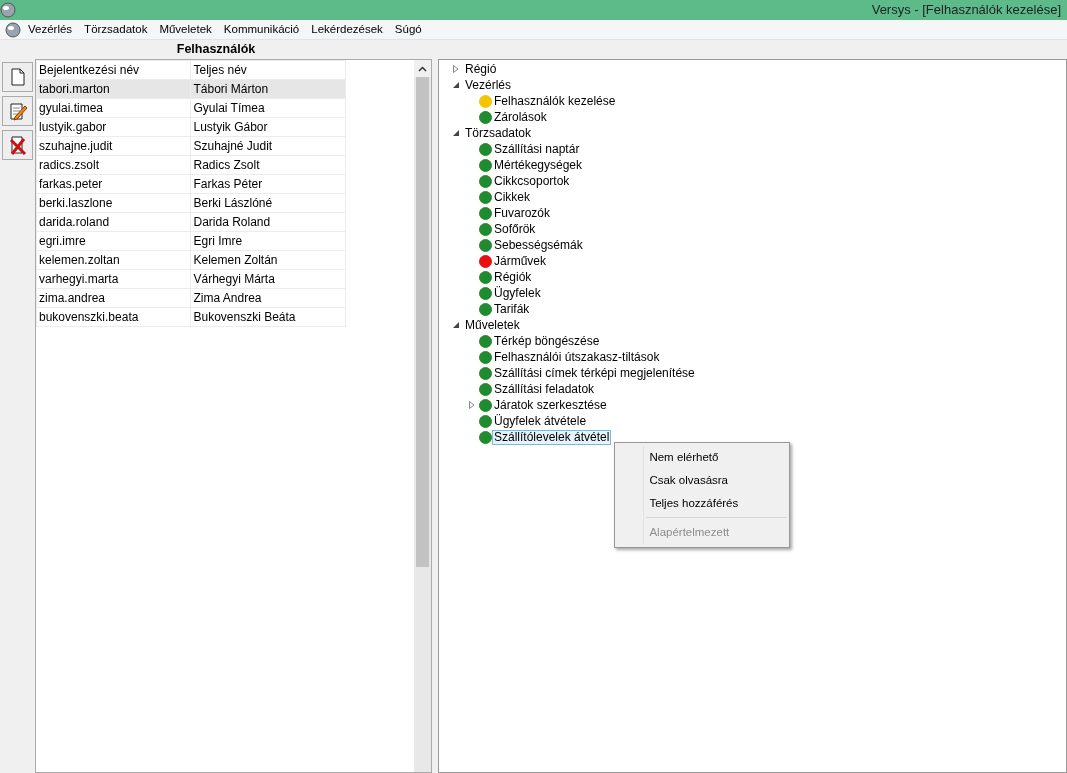  Describe the element at coordinates (532, 181) in the screenshot. I see `tree-item: Cikkcsoportok` at that location.